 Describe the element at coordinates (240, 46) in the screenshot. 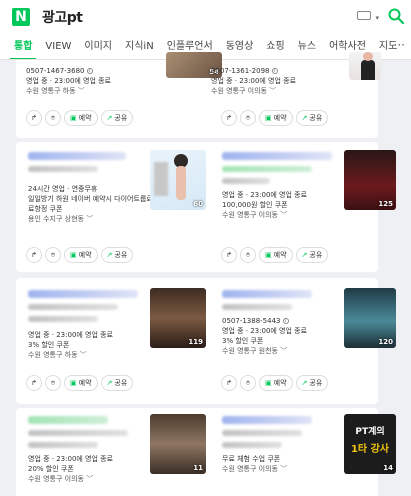

I see `tab-video: 동영상` at that location.